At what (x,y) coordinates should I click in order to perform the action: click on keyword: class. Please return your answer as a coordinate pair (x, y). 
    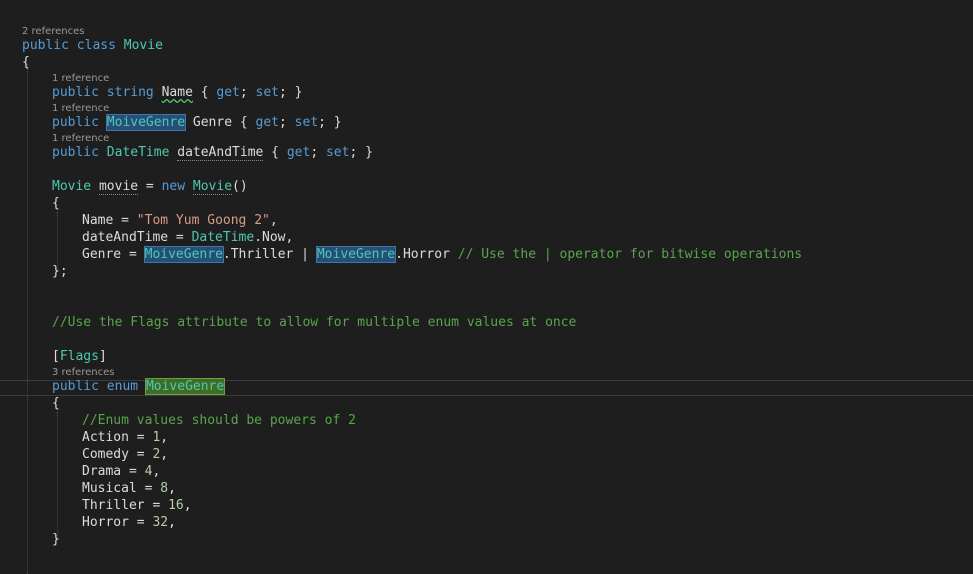
    Looking at the image, I should click on (96, 45).